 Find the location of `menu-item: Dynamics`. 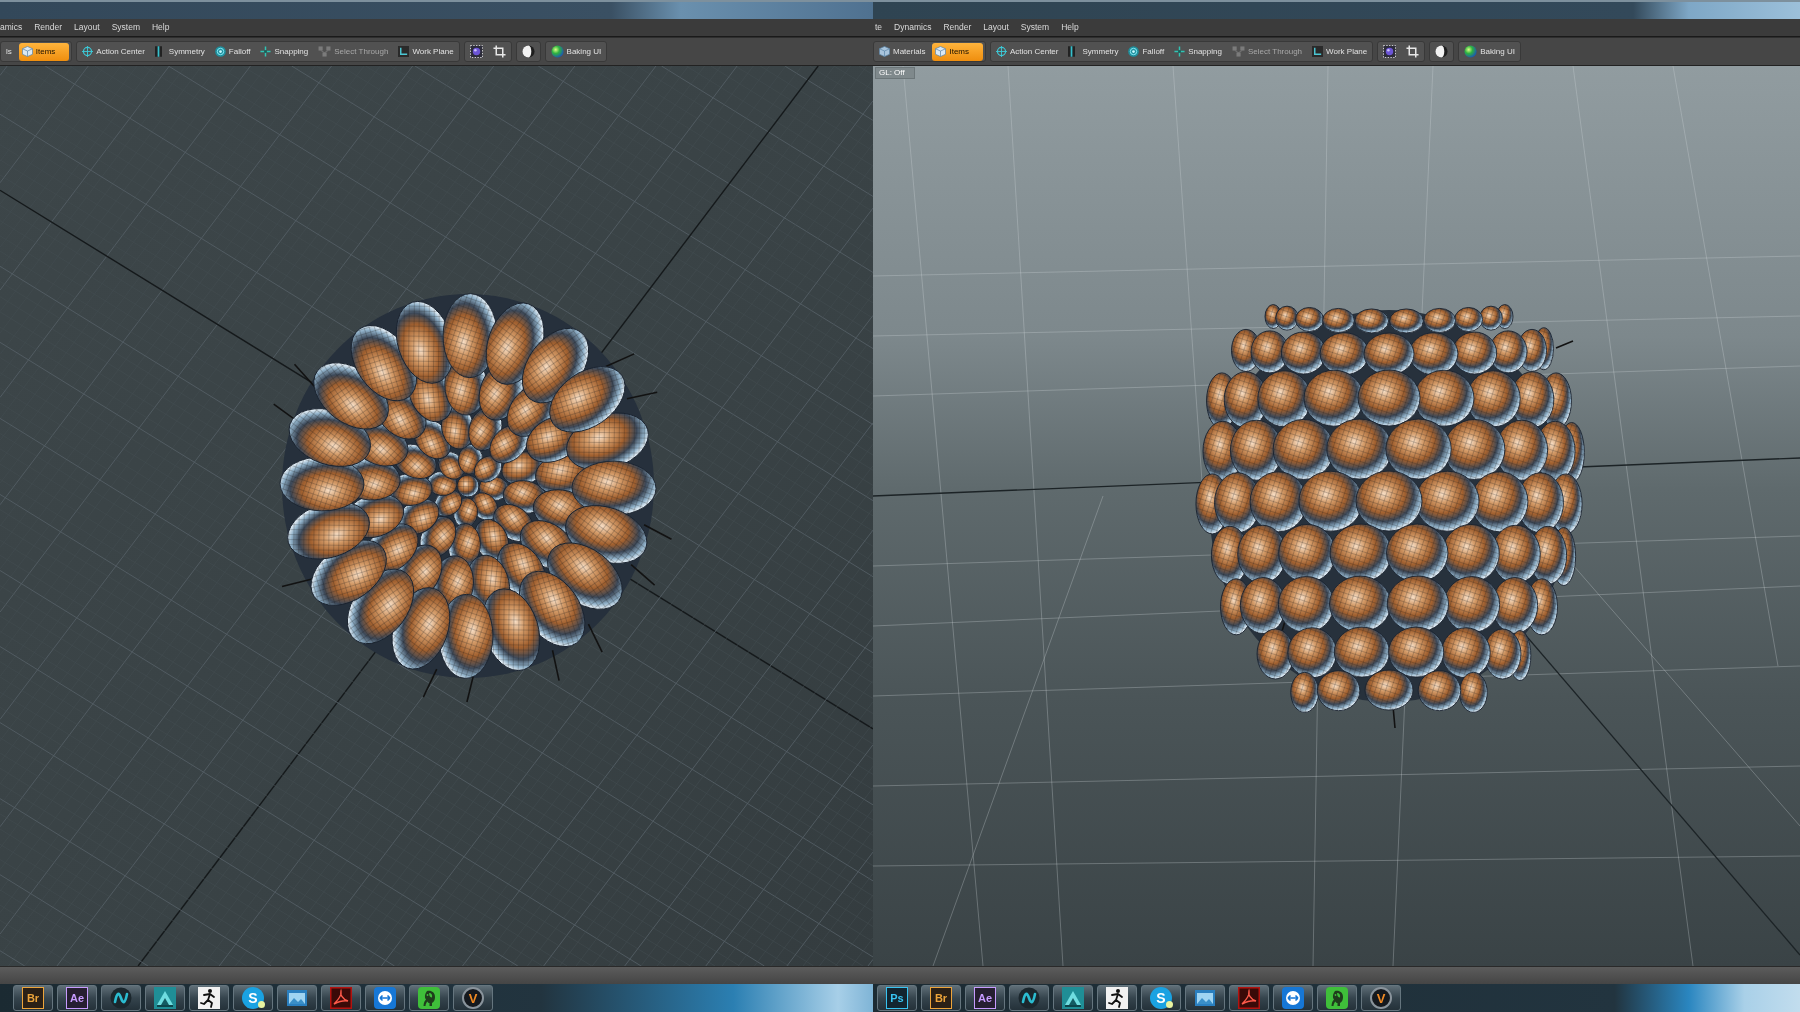

menu-item: Dynamics is located at coordinates (913, 27).